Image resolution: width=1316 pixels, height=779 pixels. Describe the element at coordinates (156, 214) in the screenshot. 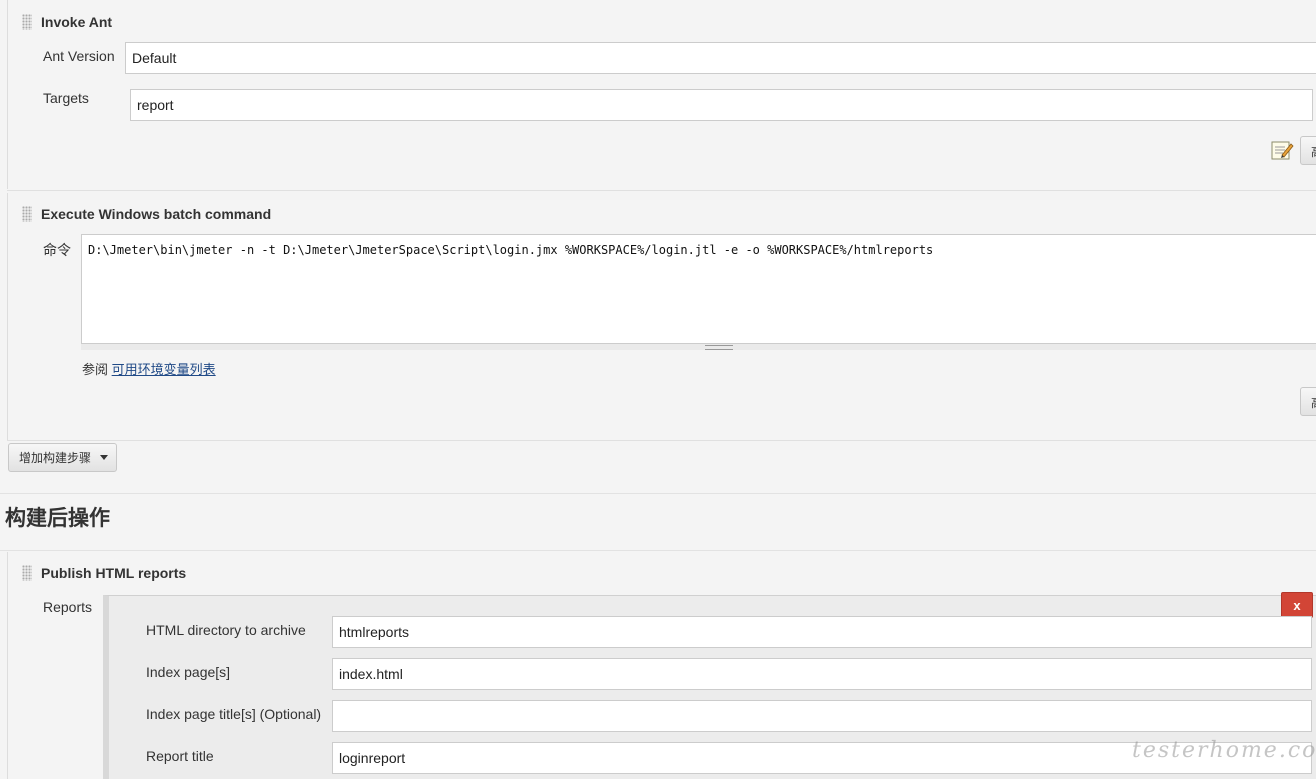

I see `batch-command-title: Execute Windows batch command` at that location.